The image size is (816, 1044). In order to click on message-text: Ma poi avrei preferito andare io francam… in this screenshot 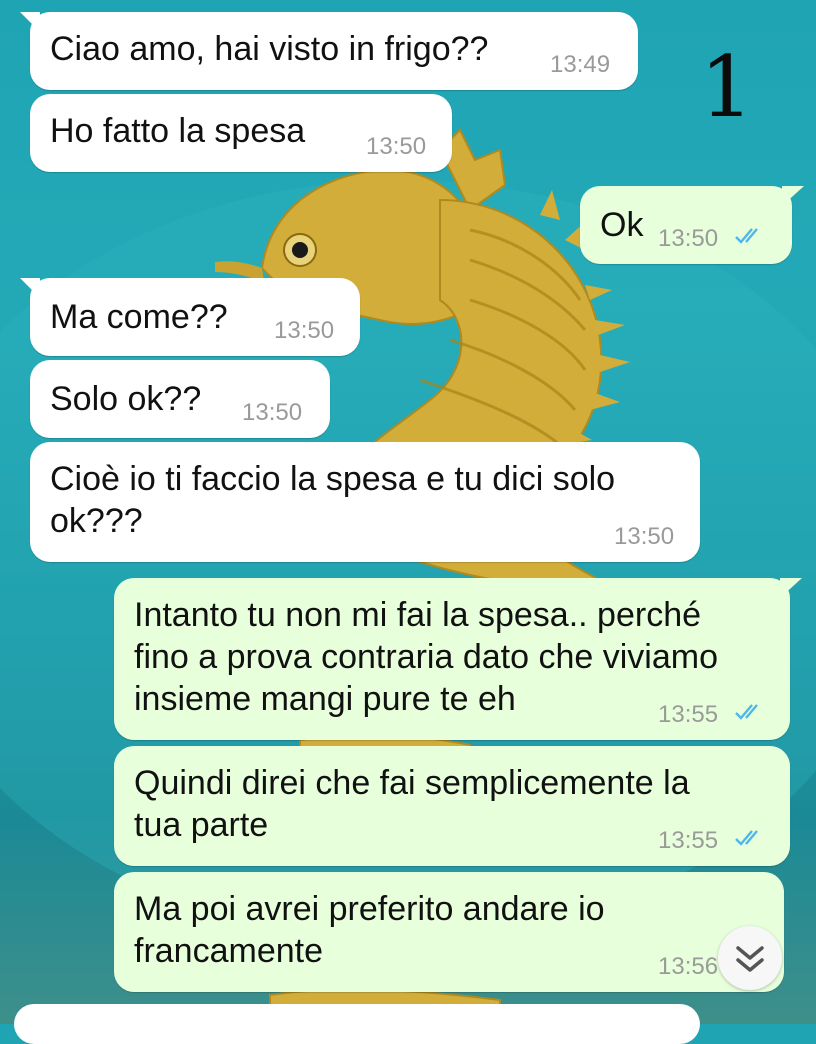, I will do `click(369, 930)`.